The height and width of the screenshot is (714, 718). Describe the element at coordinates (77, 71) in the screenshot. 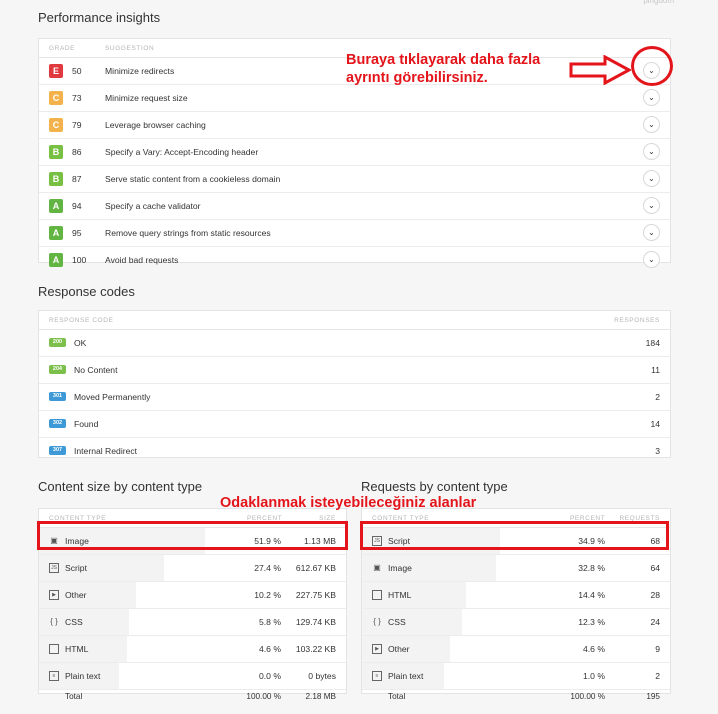

I see `insight-score: 50` at that location.